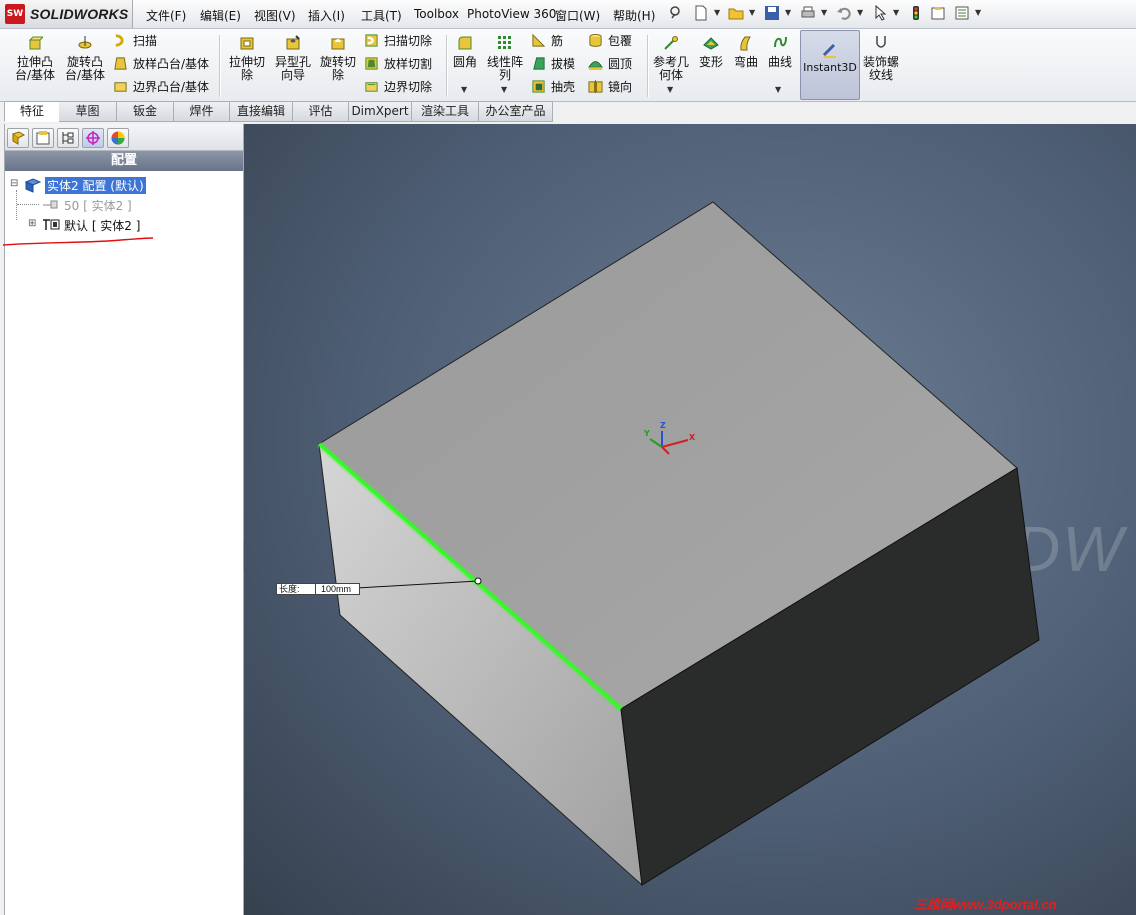 The image size is (1136, 915). I want to click on select-pointer-icon, so click(880, 13).